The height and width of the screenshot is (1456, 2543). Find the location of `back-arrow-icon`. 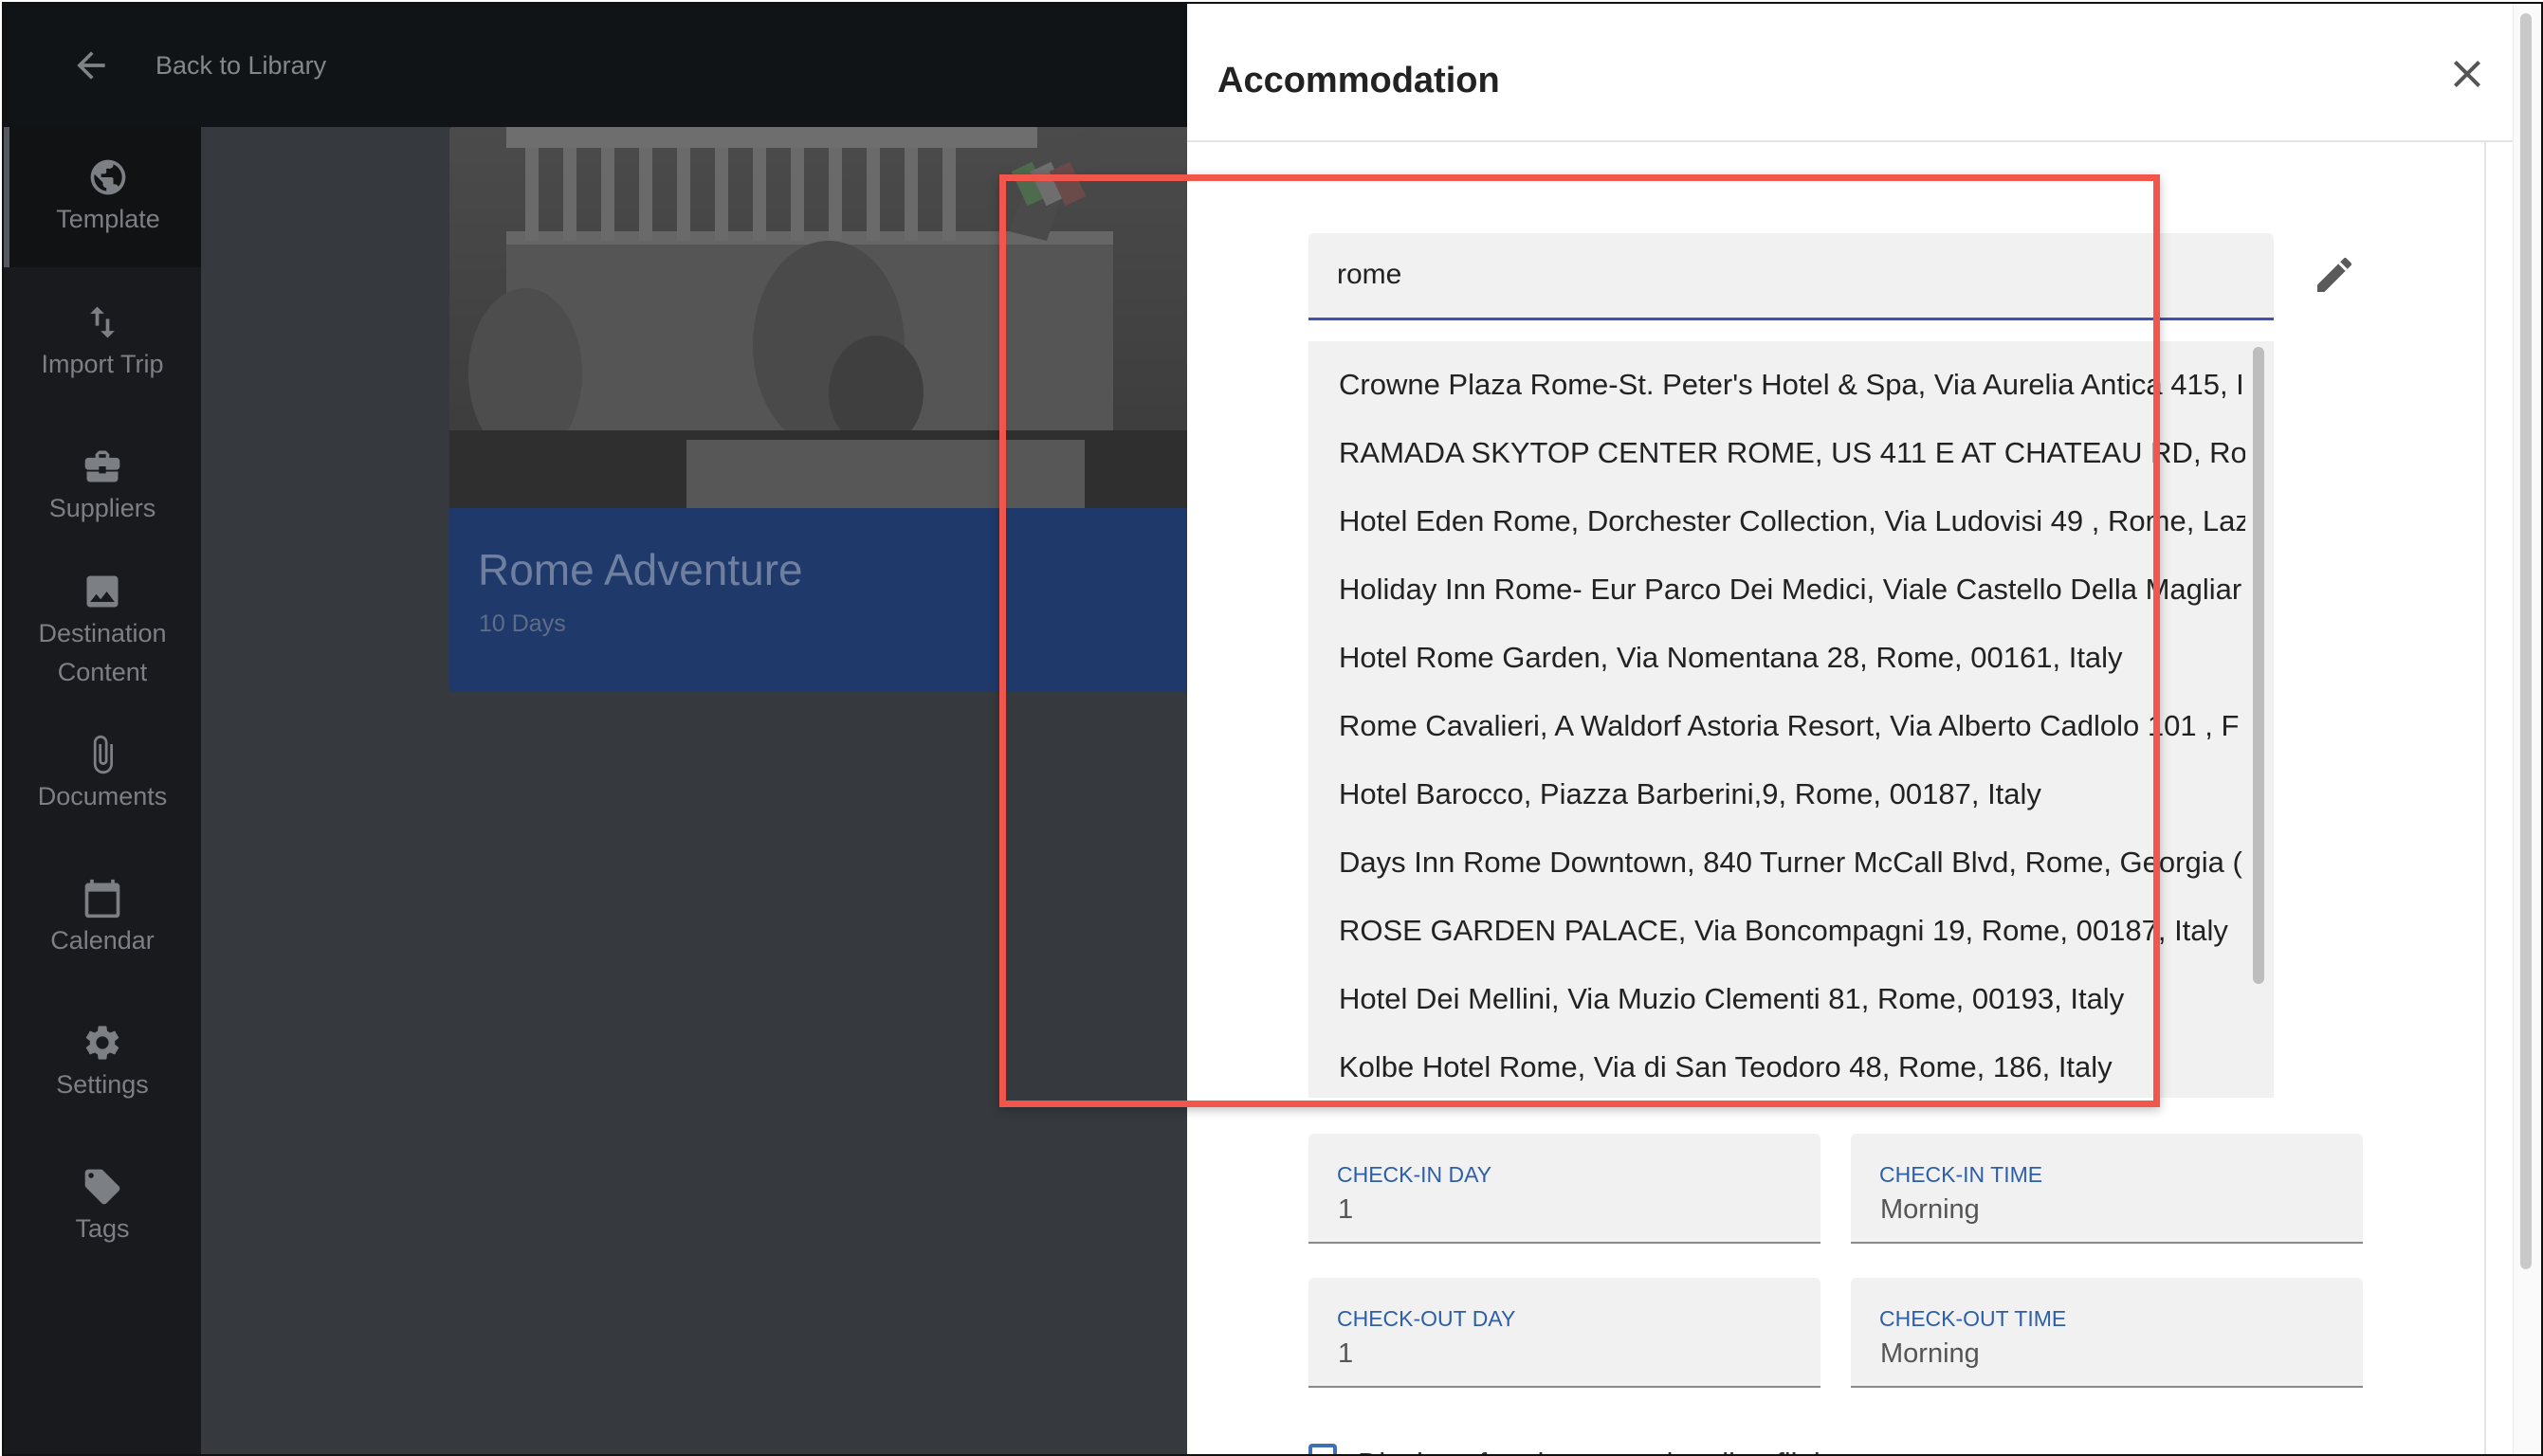

back-arrow-icon is located at coordinates (91, 65).